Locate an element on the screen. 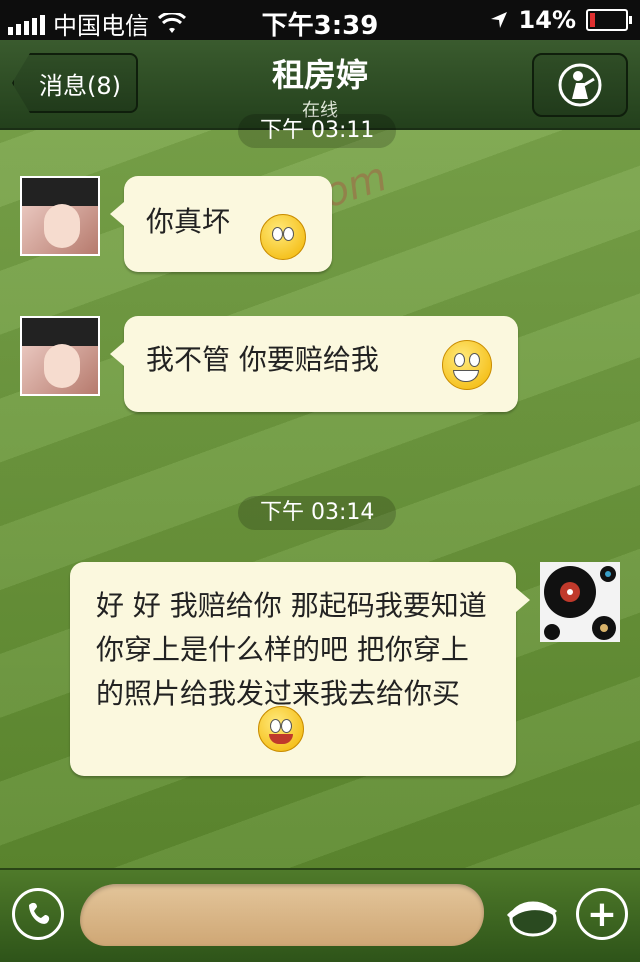 The width and height of the screenshot is (640, 962). grin-emoji-icon is located at coordinates (467, 365).